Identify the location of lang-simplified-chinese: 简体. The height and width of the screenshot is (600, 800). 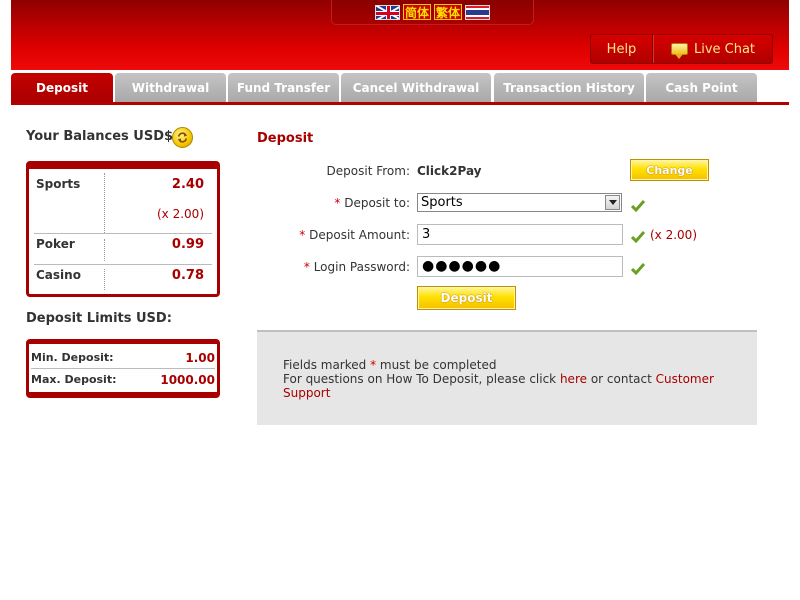
(416, 12).